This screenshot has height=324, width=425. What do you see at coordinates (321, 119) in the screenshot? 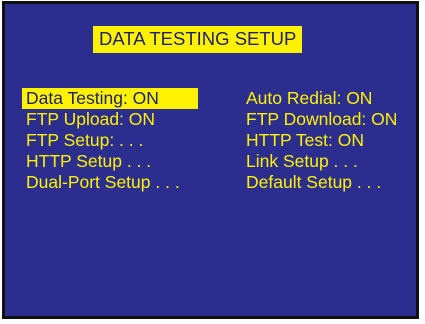
I see `menu-item-ftp-download: FTP Download: ON` at bounding box center [321, 119].